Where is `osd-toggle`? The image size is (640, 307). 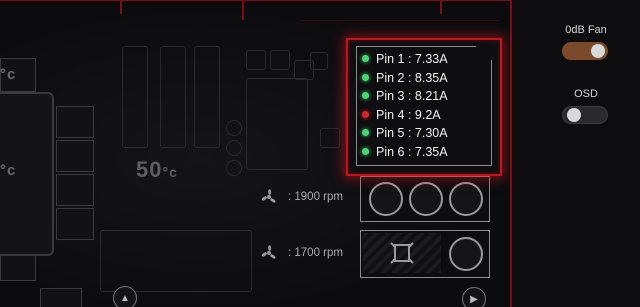 osd-toggle is located at coordinates (585, 115).